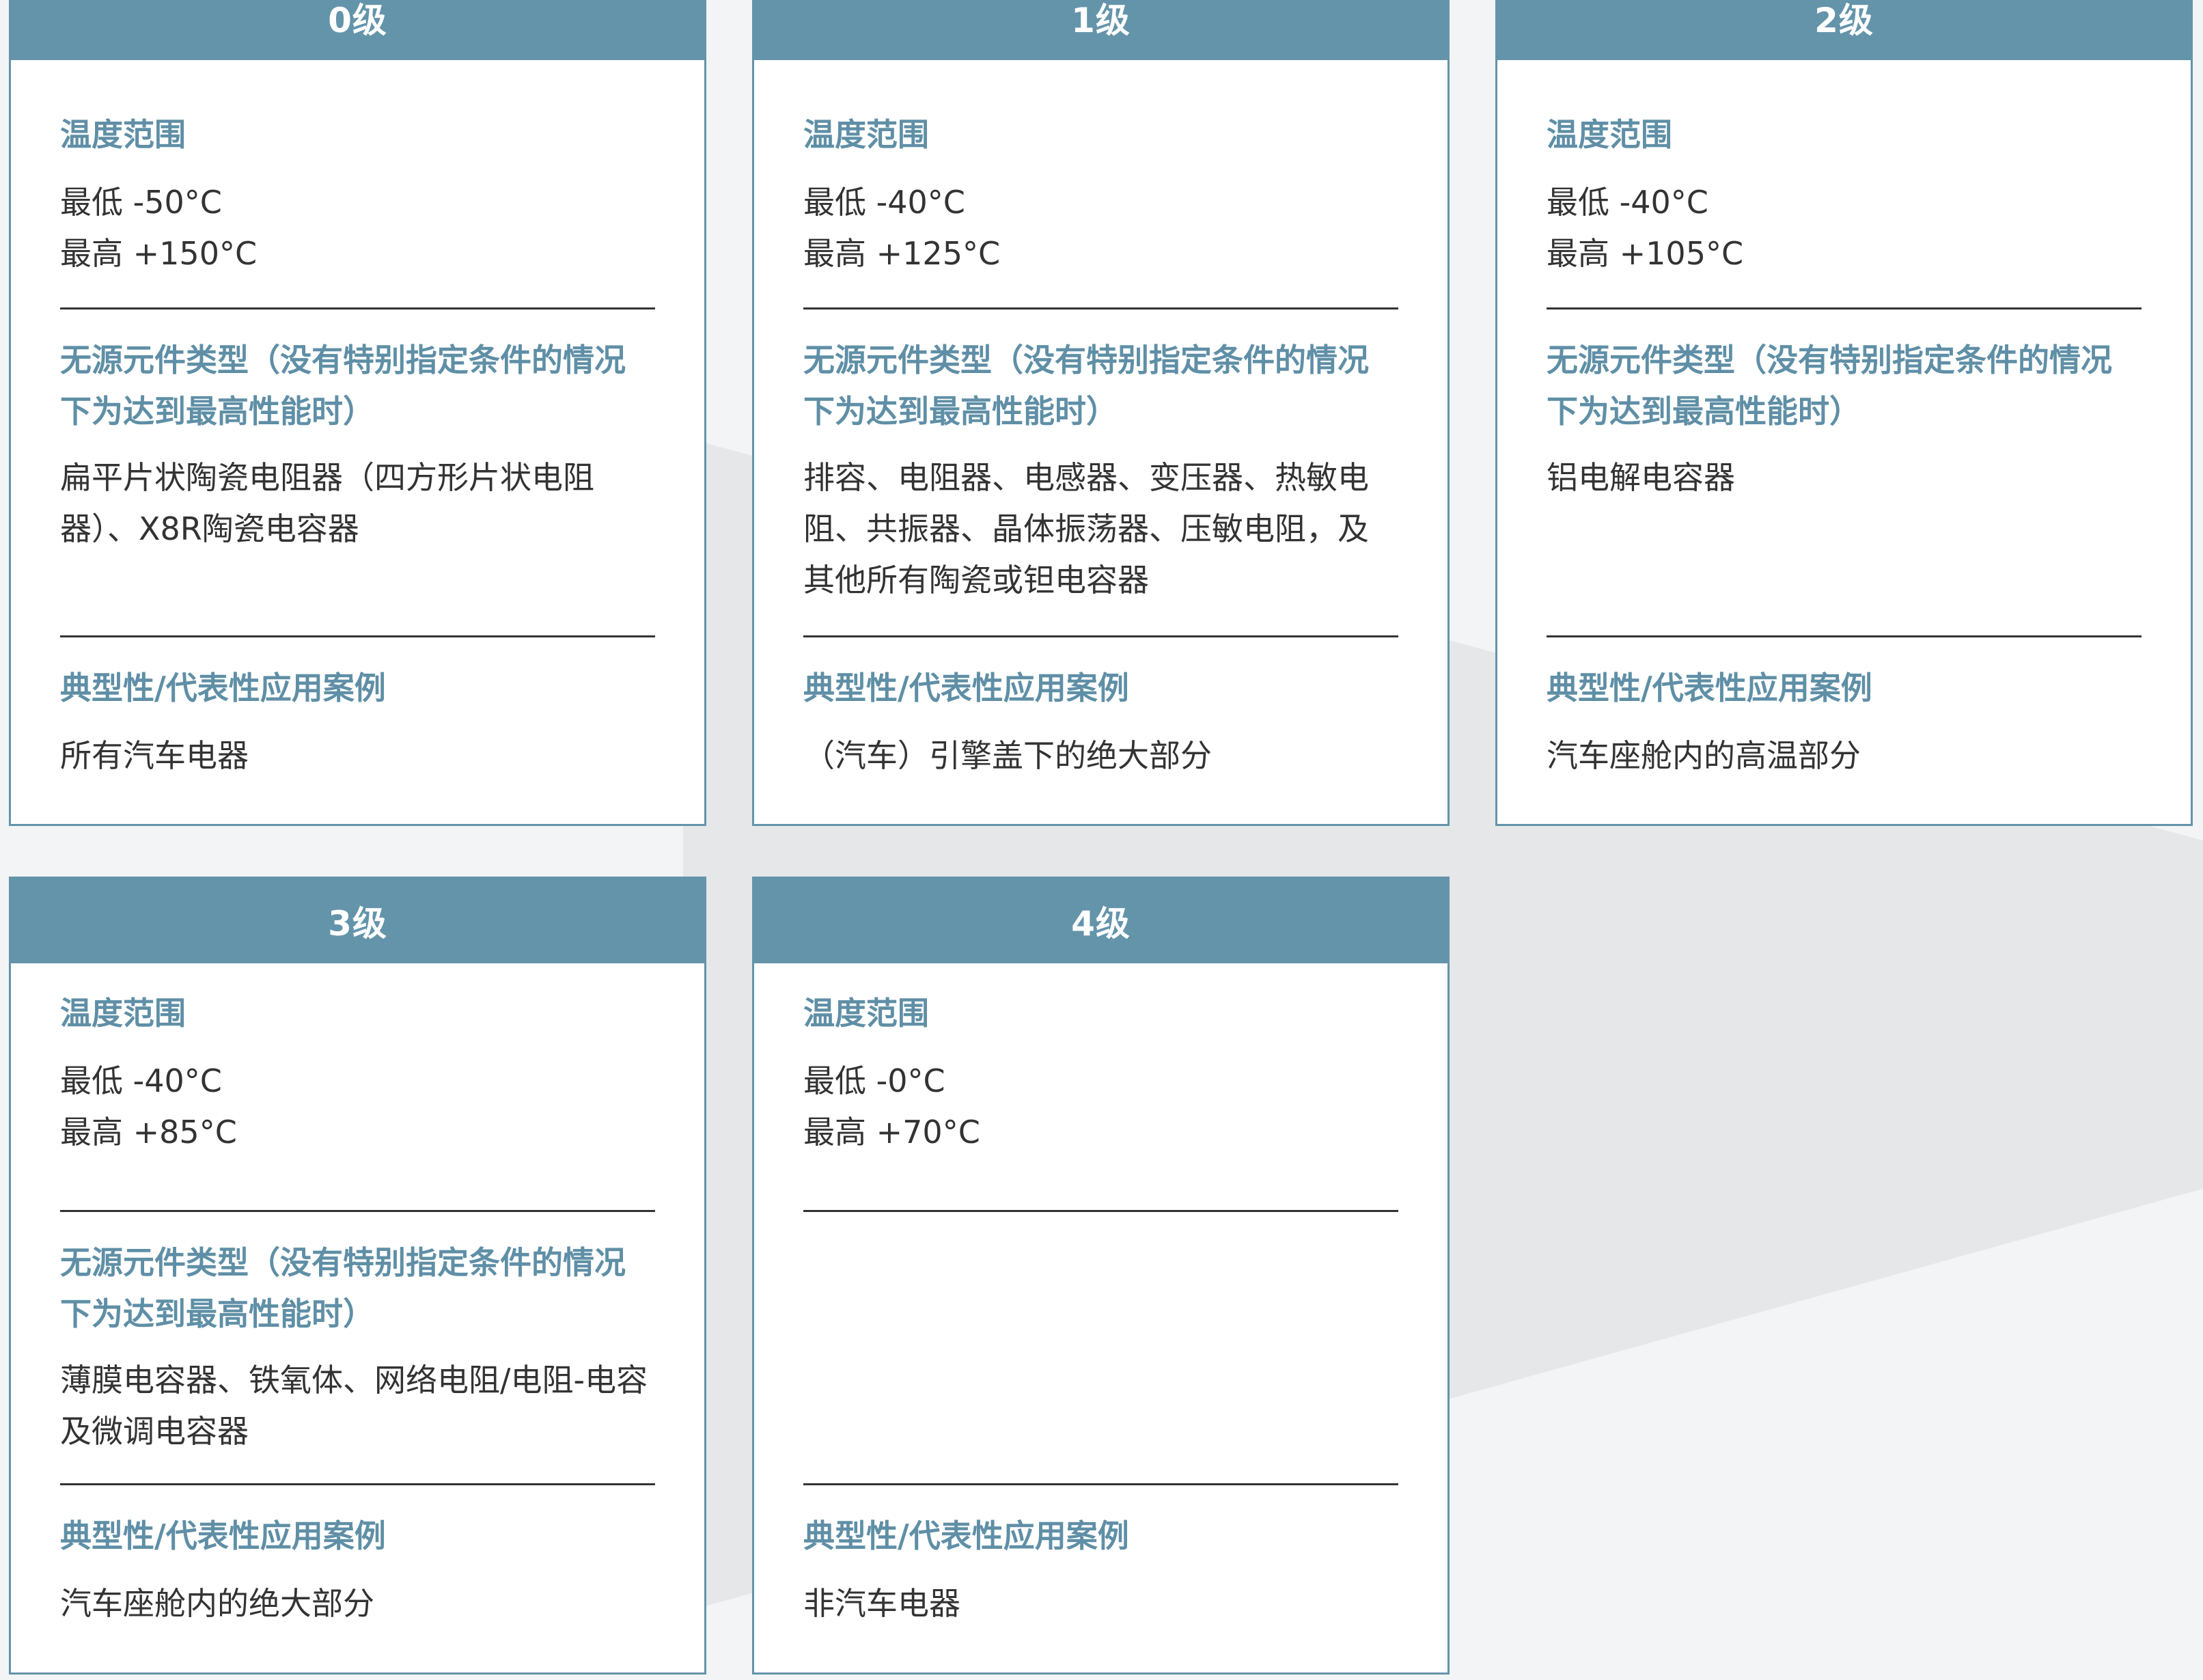 This screenshot has height=1680, width=2203. Describe the element at coordinates (1007, 755) in the screenshot. I see `case-text: （汽车）引擎盖下的绝大部分` at that location.